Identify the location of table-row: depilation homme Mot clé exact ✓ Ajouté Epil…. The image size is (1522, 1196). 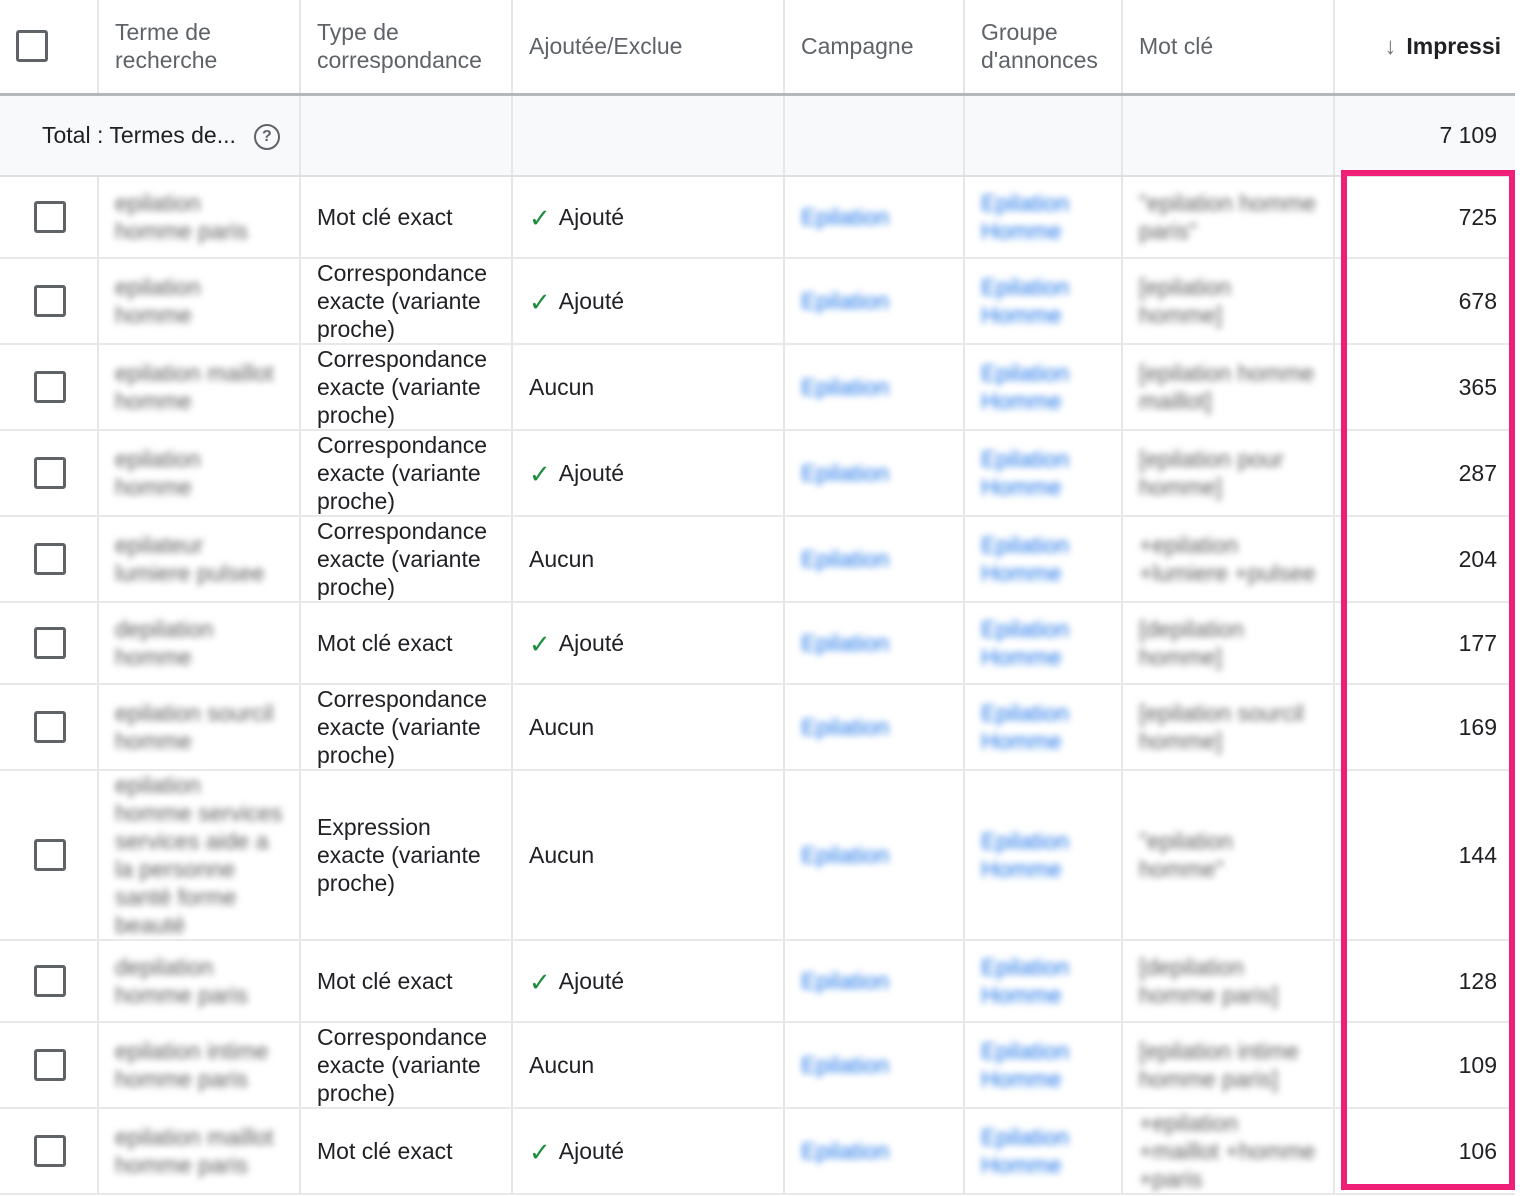
(757, 643).